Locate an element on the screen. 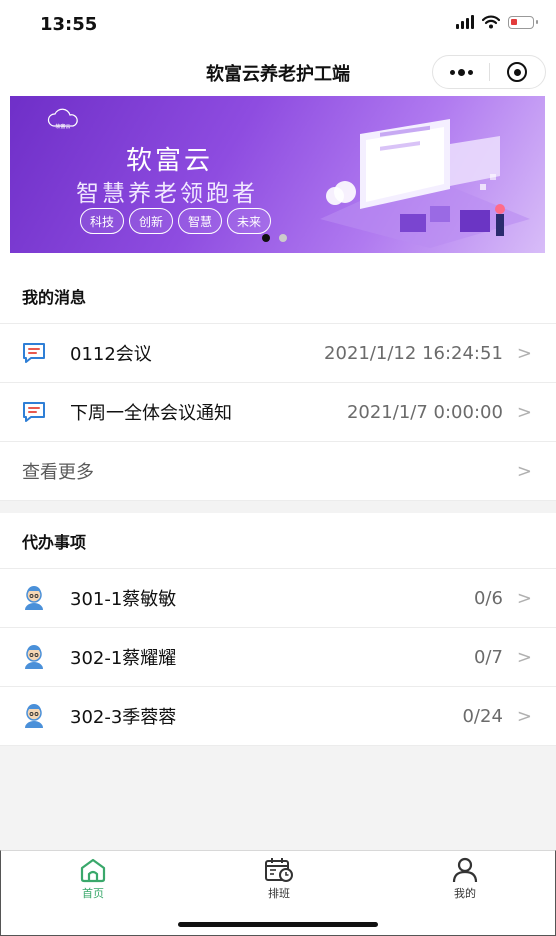 The width and height of the screenshot is (556, 936). todo-item: 301-1蔡敏敏 0/6 > is located at coordinates (278, 598).